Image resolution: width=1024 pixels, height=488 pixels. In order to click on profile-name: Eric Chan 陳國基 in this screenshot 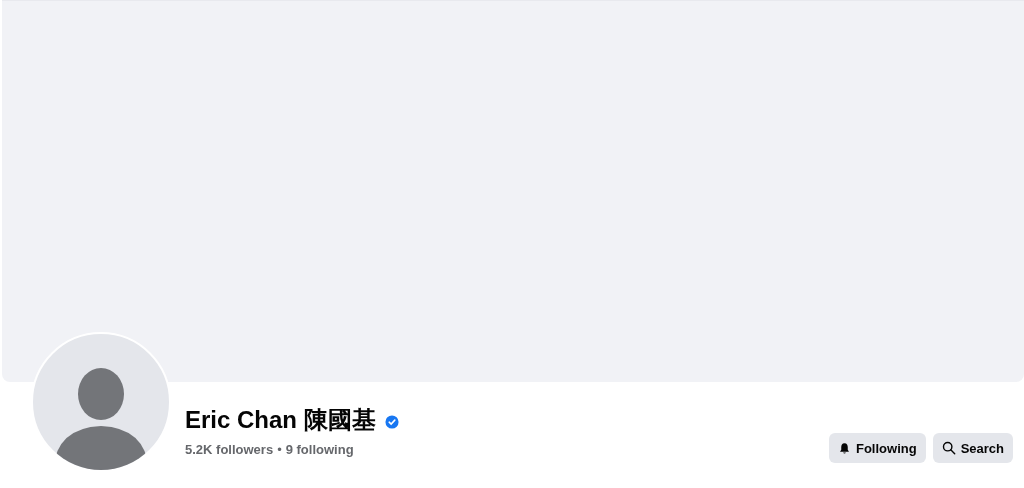, I will do `click(280, 420)`.